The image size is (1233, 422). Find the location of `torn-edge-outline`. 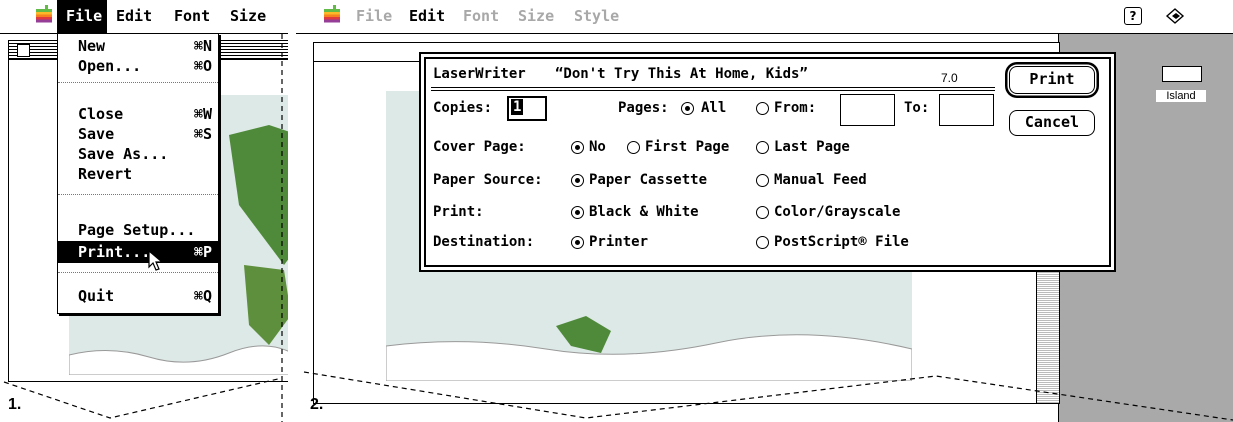

torn-edge-outline is located at coordinates (768, 396).